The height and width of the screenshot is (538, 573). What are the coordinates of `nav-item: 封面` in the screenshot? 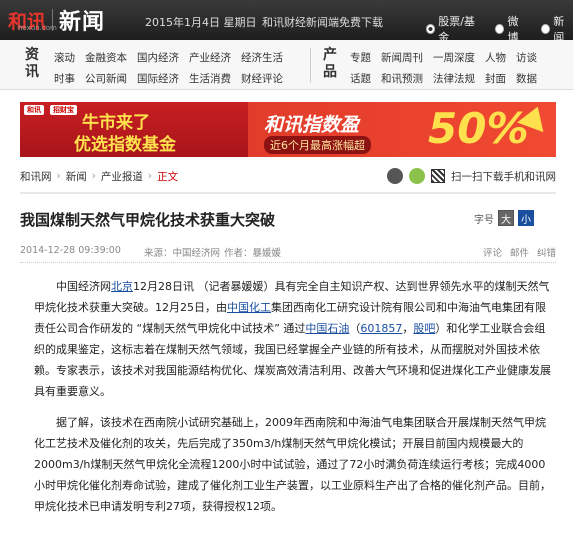 It's located at (495, 78).